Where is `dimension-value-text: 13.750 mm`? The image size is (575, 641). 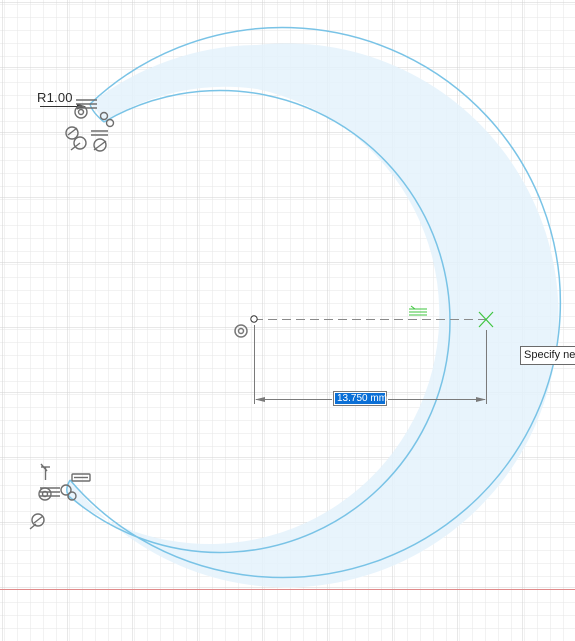
dimension-value-text: 13.750 mm is located at coordinates (361, 398).